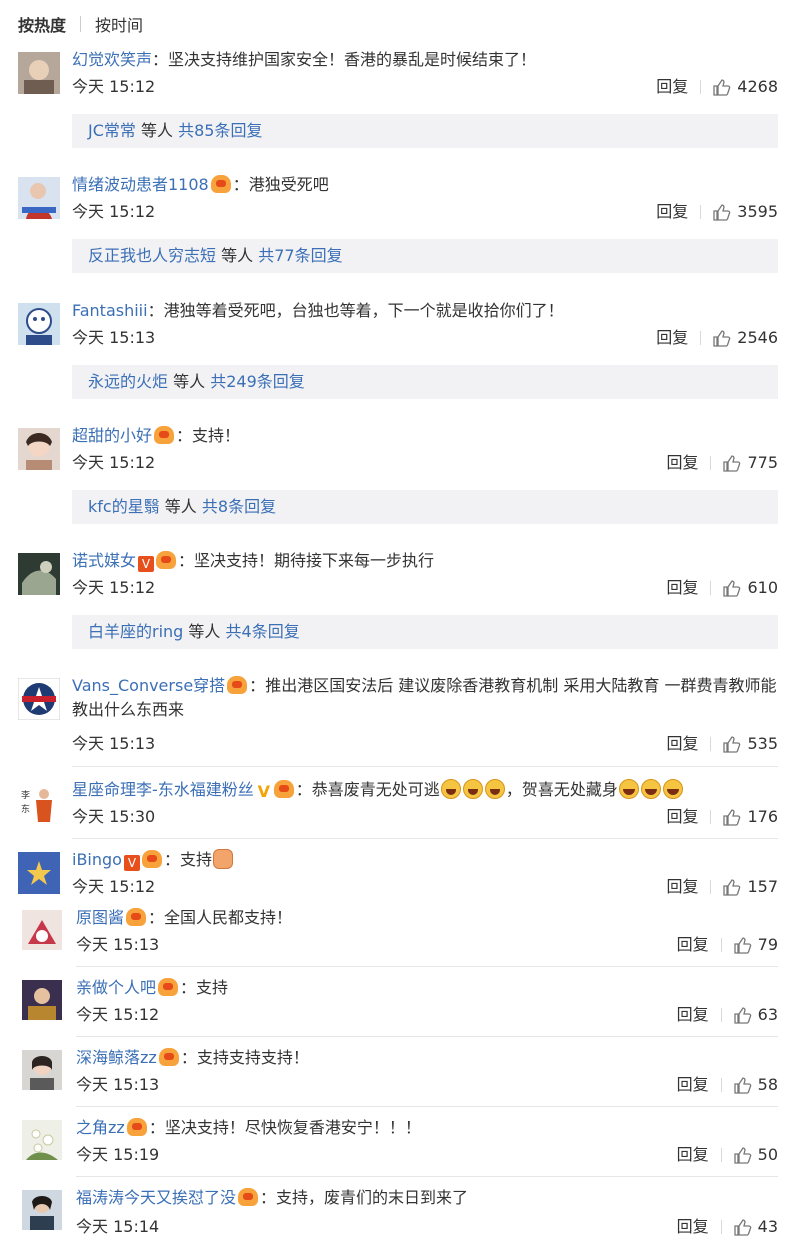 This screenshot has height=1247, width=800. Describe the element at coordinates (425, 131) in the screenshot. I see `replies-summary: JC常常 等人 共85条回复` at that location.